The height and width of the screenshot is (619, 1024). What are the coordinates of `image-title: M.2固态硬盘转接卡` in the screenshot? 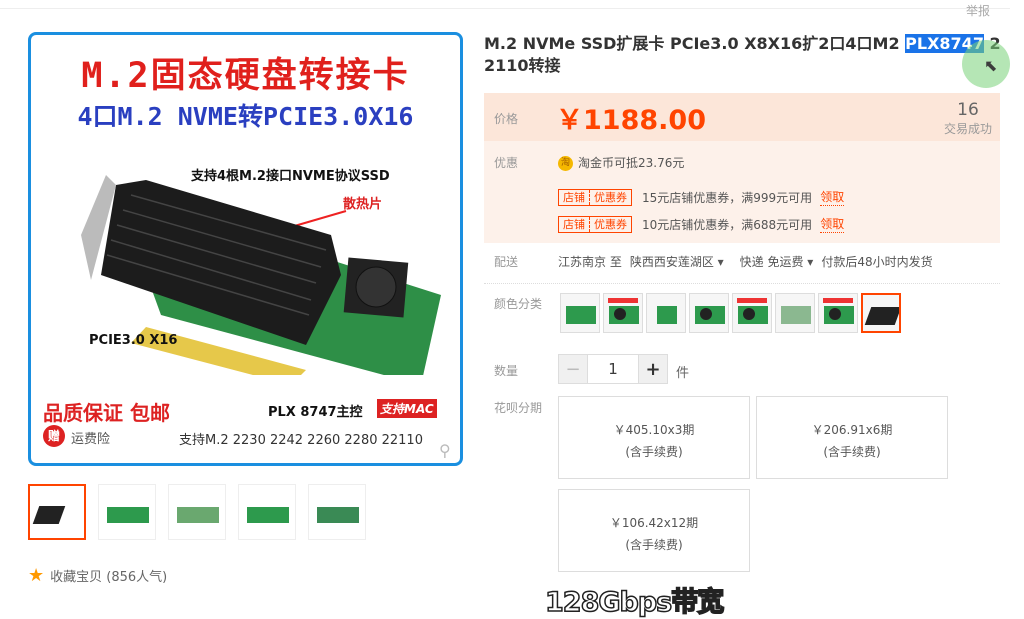 It's located at (245, 76).